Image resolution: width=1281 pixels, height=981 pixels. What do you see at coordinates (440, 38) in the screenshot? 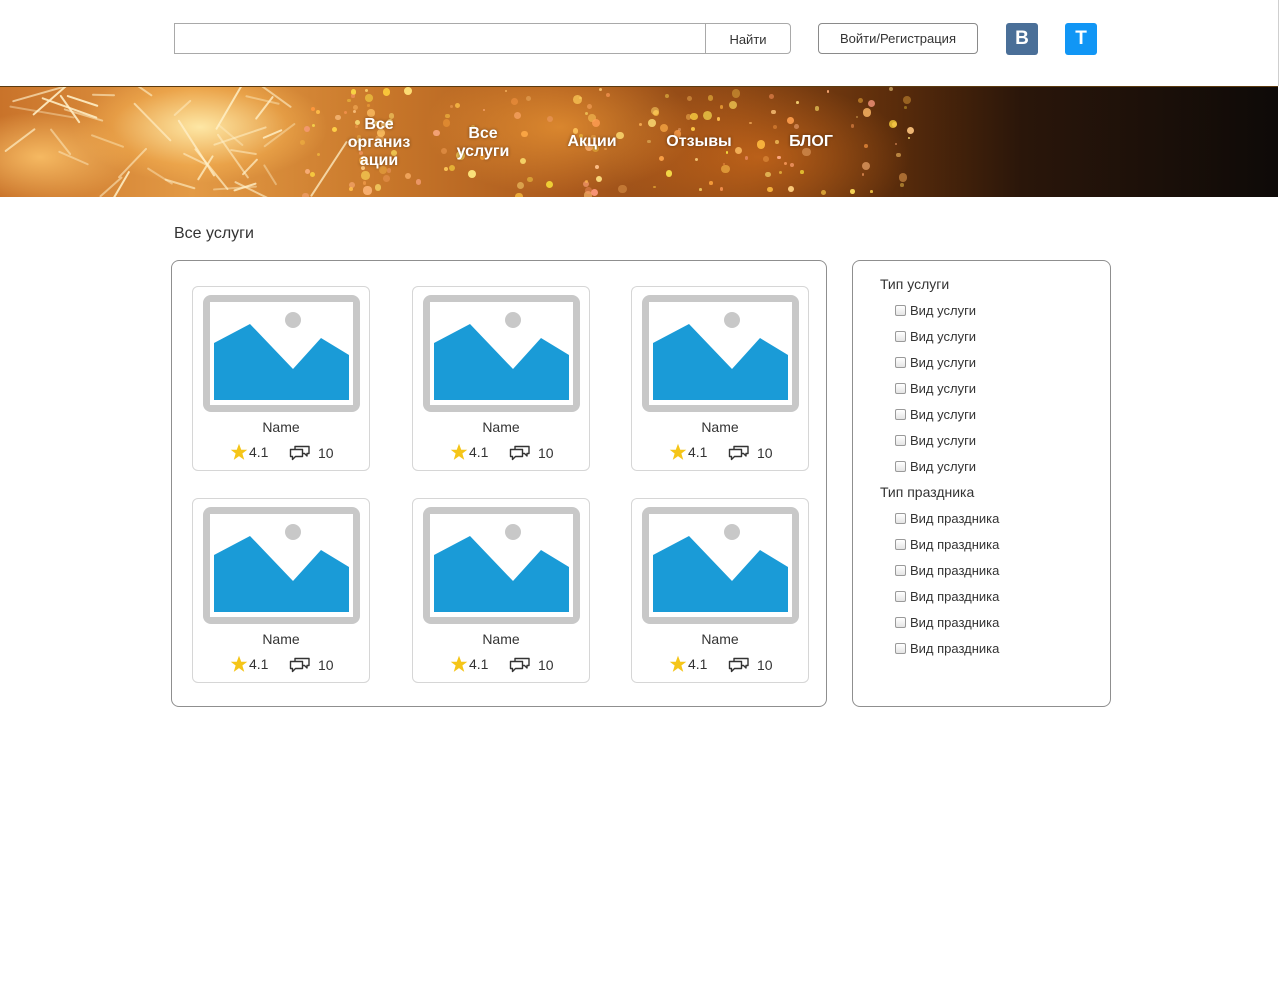
I see `search-input` at bounding box center [440, 38].